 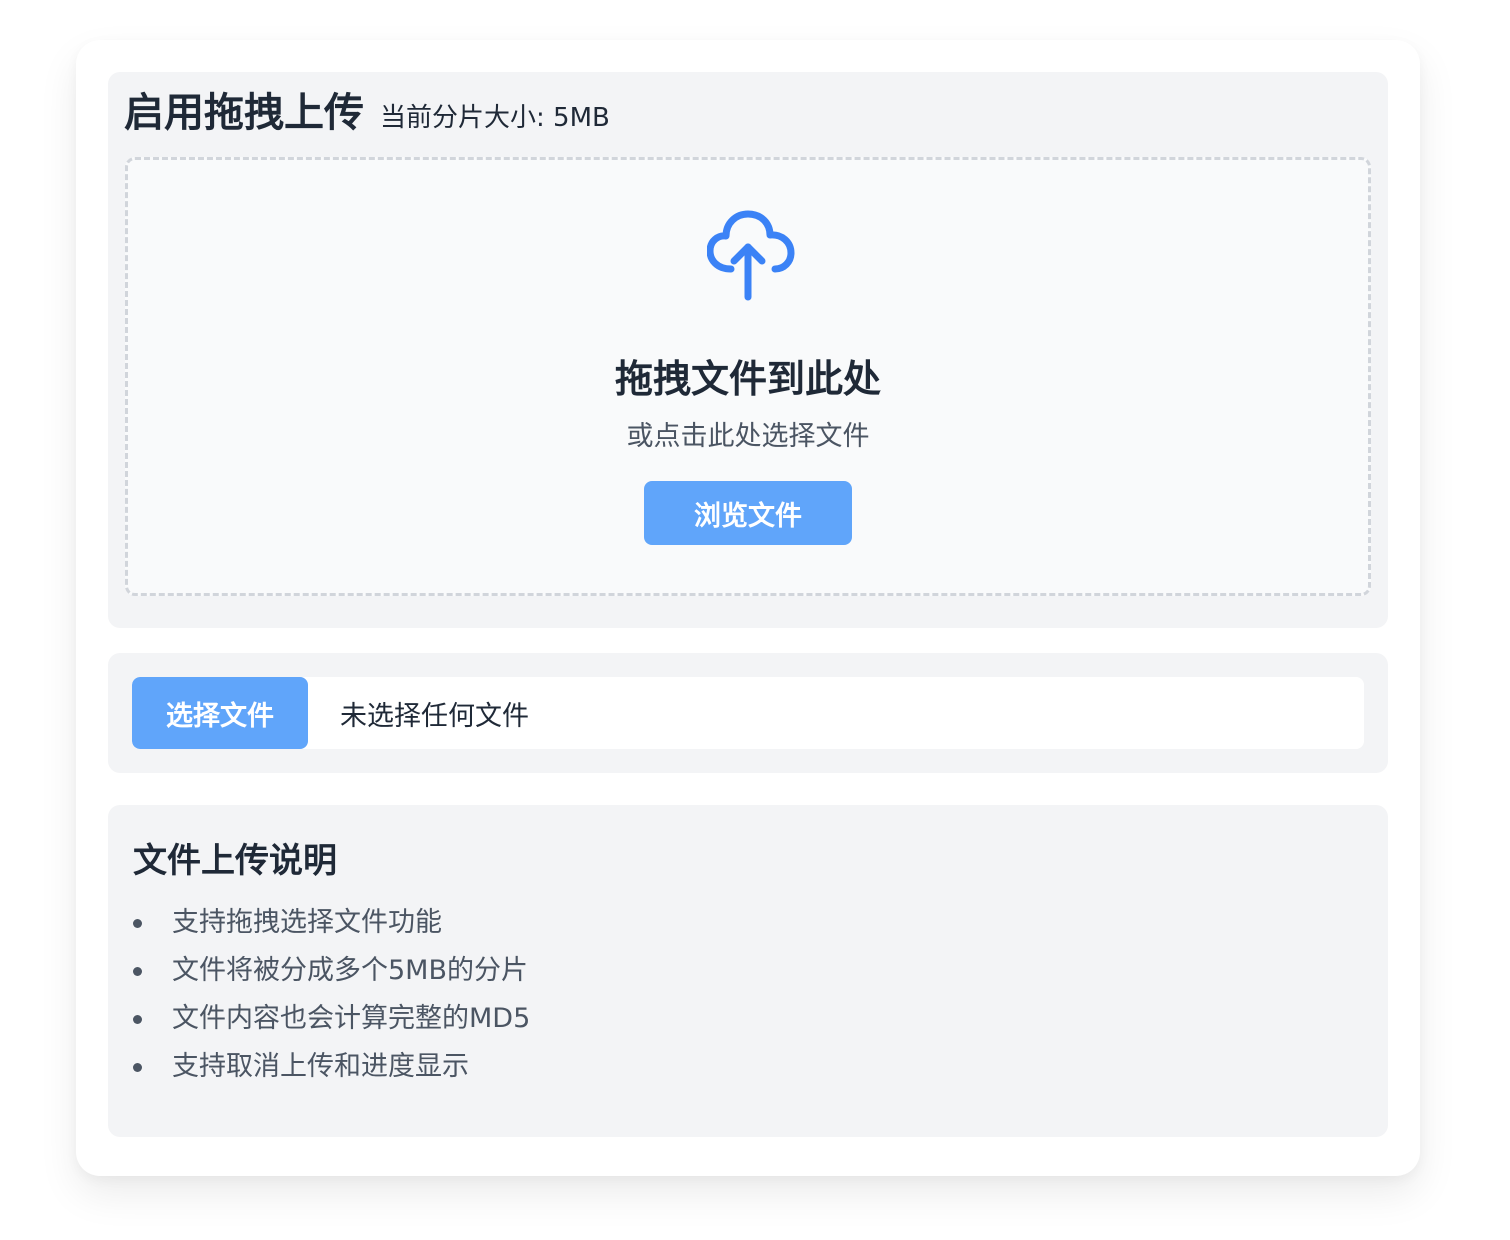 What do you see at coordinates (367, 113) in the screenshot?
I see `drag-header: 启用拖拽上传 当前分片大小: 5MB` at bounding box center [367, 113].